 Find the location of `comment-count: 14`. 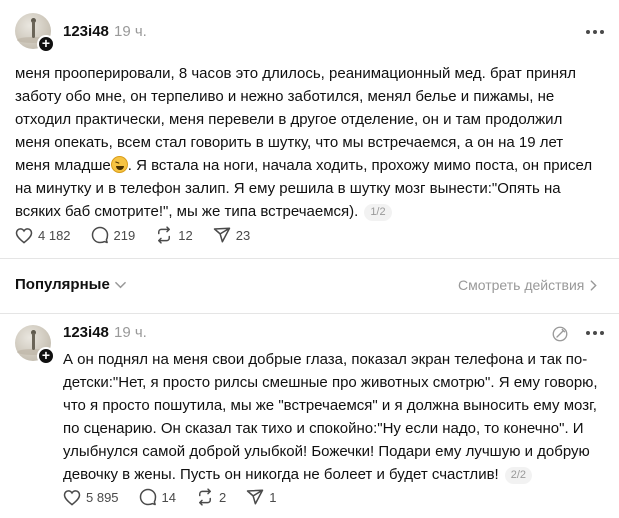

comment-count: 14 is located at coordinates (169, 497).